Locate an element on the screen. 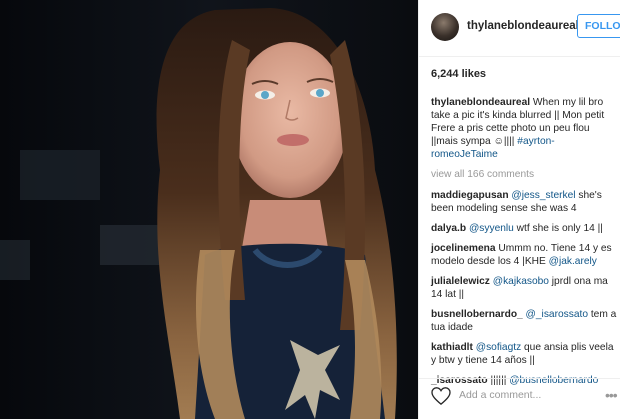  comment-item: dalya.b @syyenlu wtf she is only 14 || is located at coordinates (524, 228).